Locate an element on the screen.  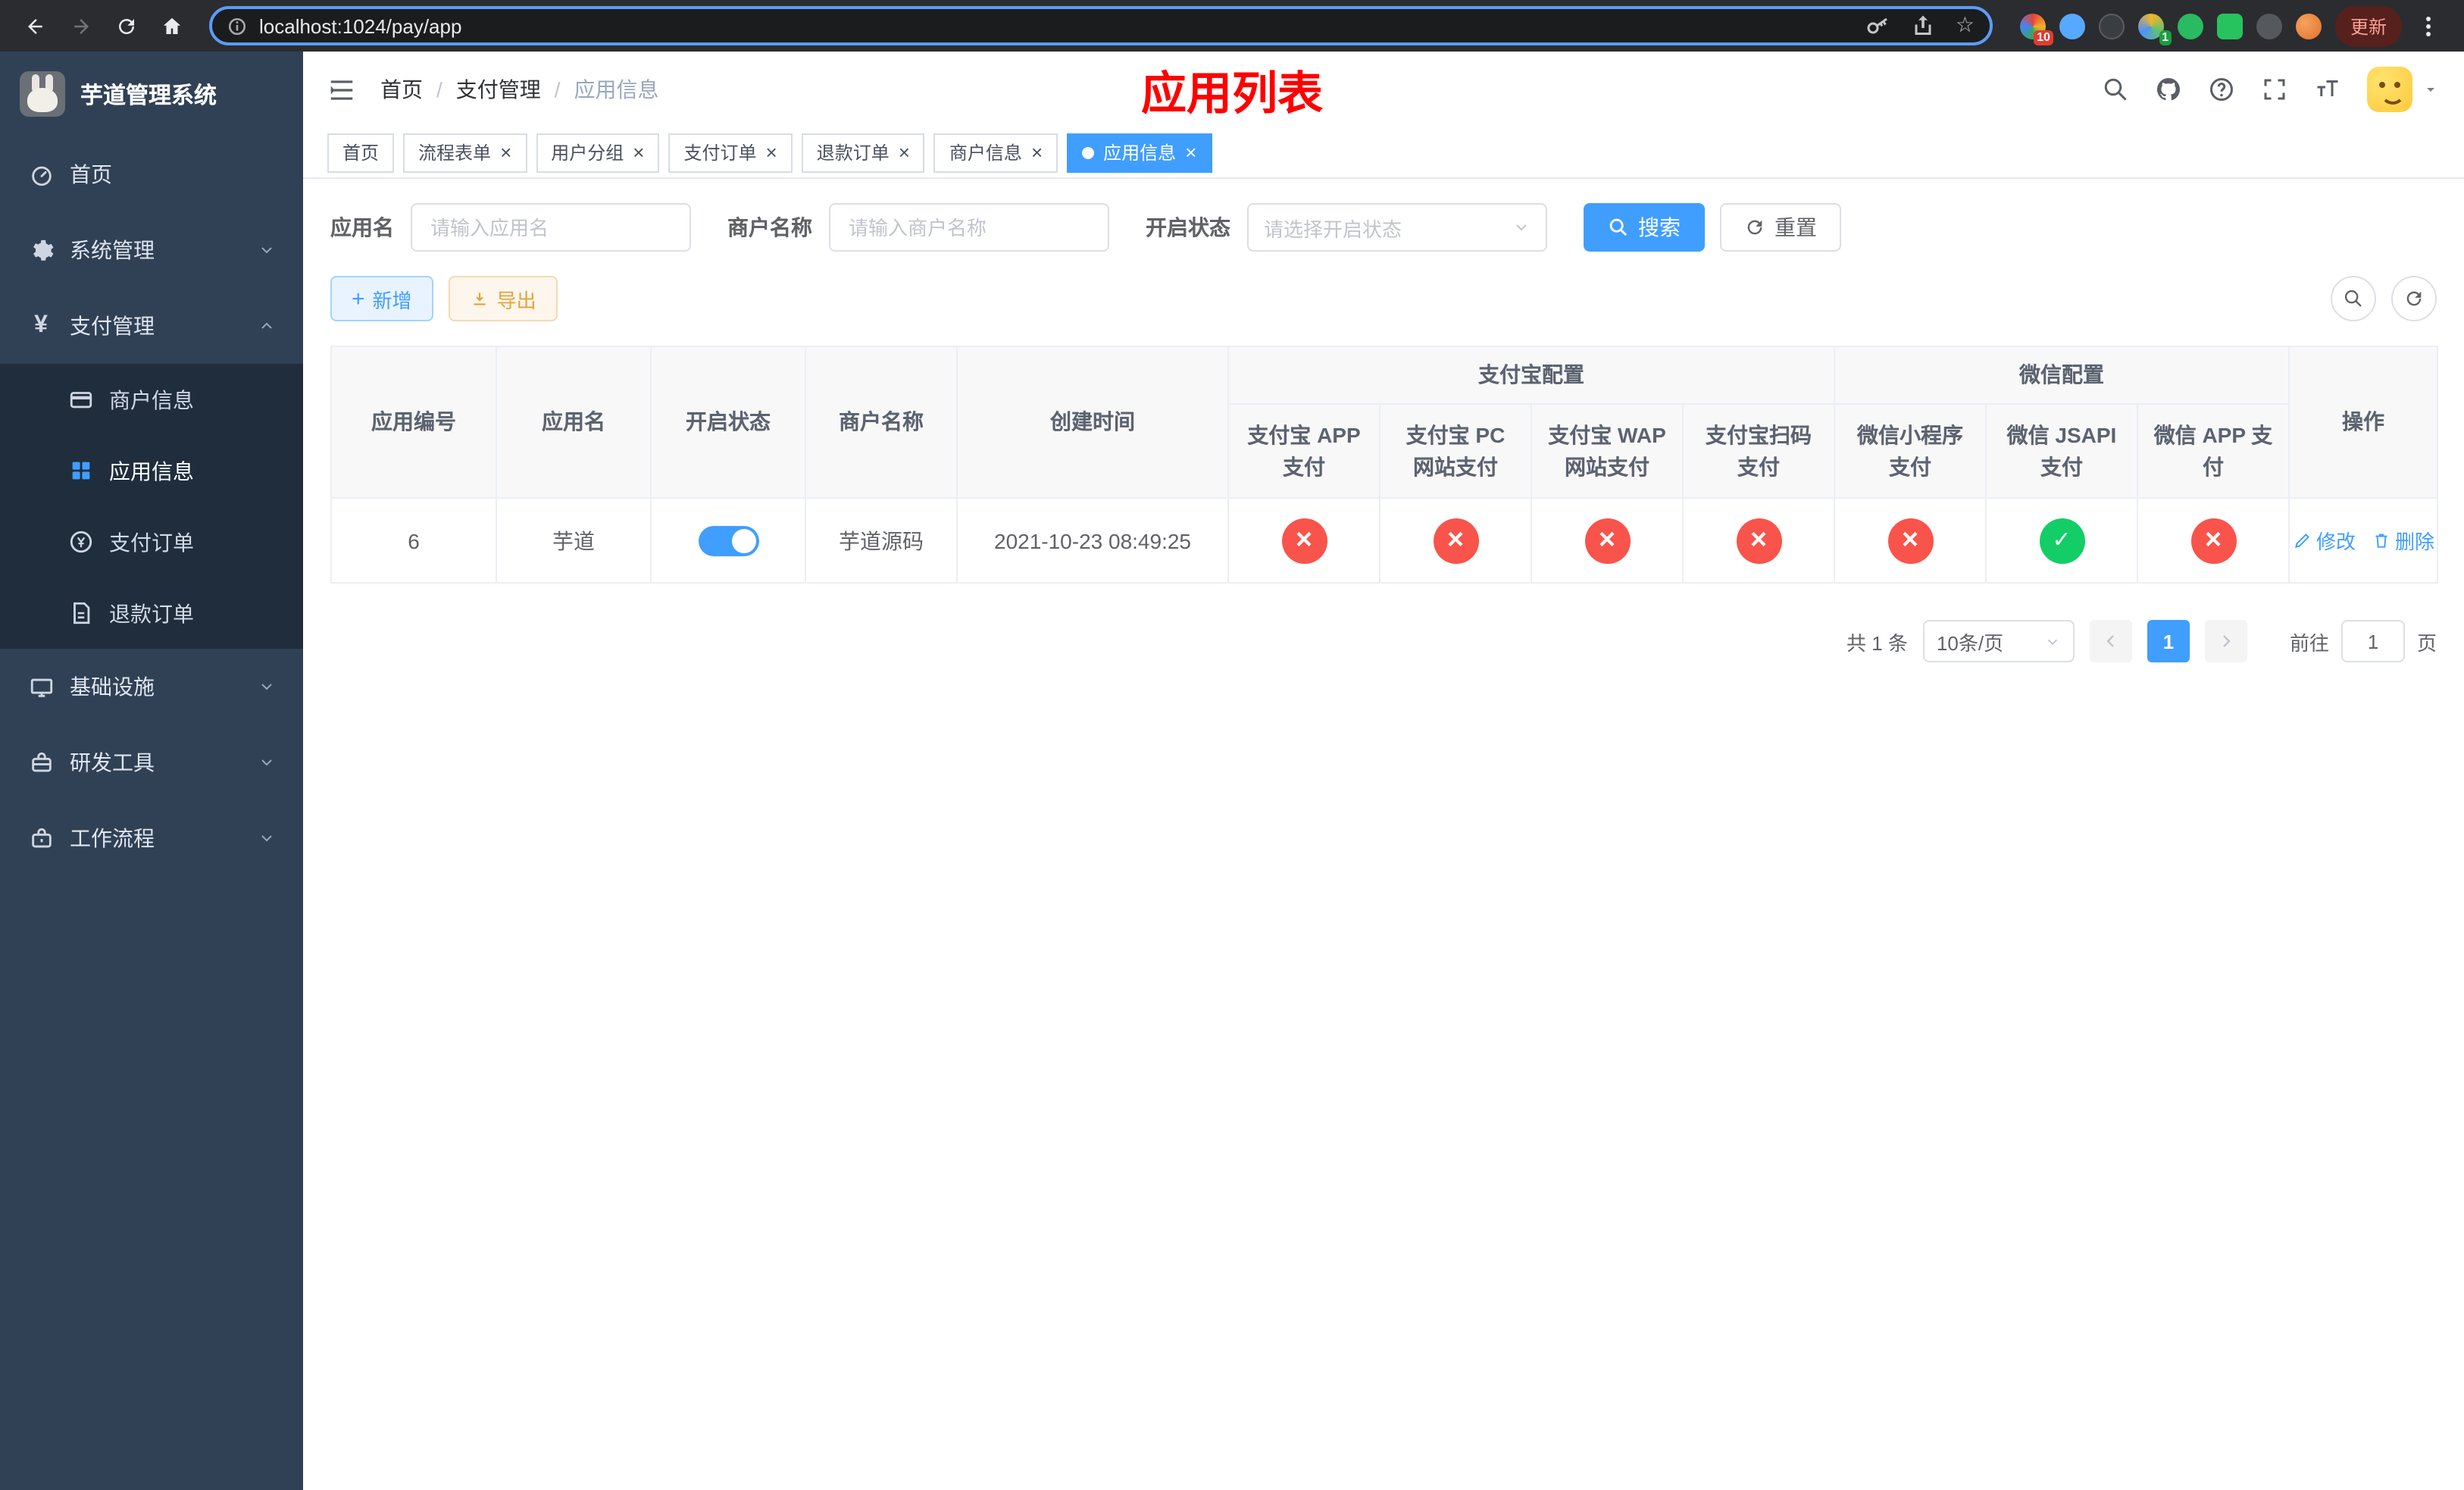
chat-extension-icon is located at coordinates (2229, 26).